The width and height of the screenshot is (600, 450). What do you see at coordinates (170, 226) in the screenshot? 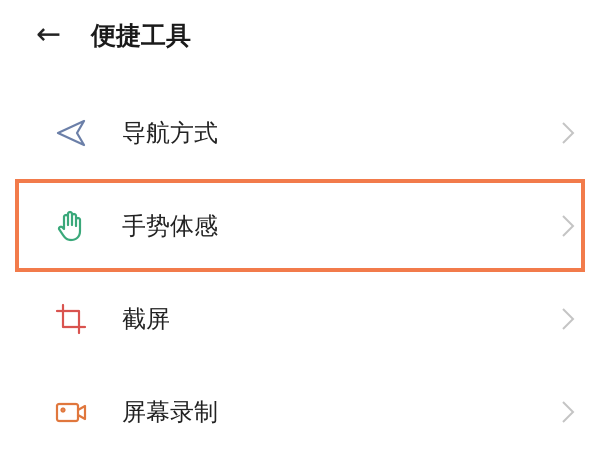
I see `item-label: 手势体感` at bounding box center [170, 226].